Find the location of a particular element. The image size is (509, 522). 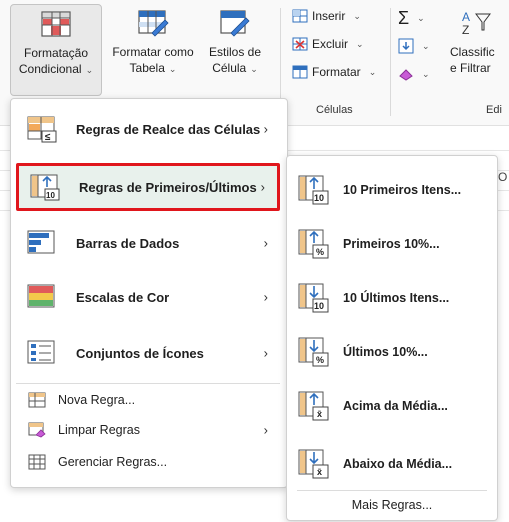

highlight-cells-rules-icon: ≤ is located at coordinates (42, 129).